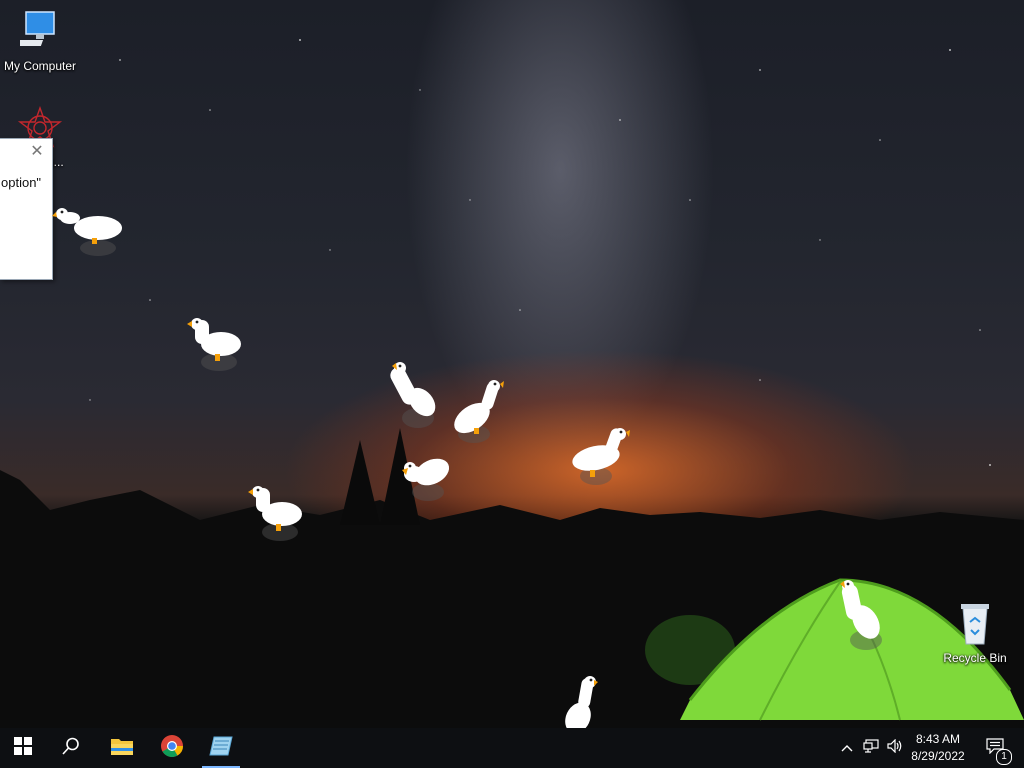 Image resolution: width=1024 pixels, height=768 pixels. I want to click on search-icon, so click(71, 748).